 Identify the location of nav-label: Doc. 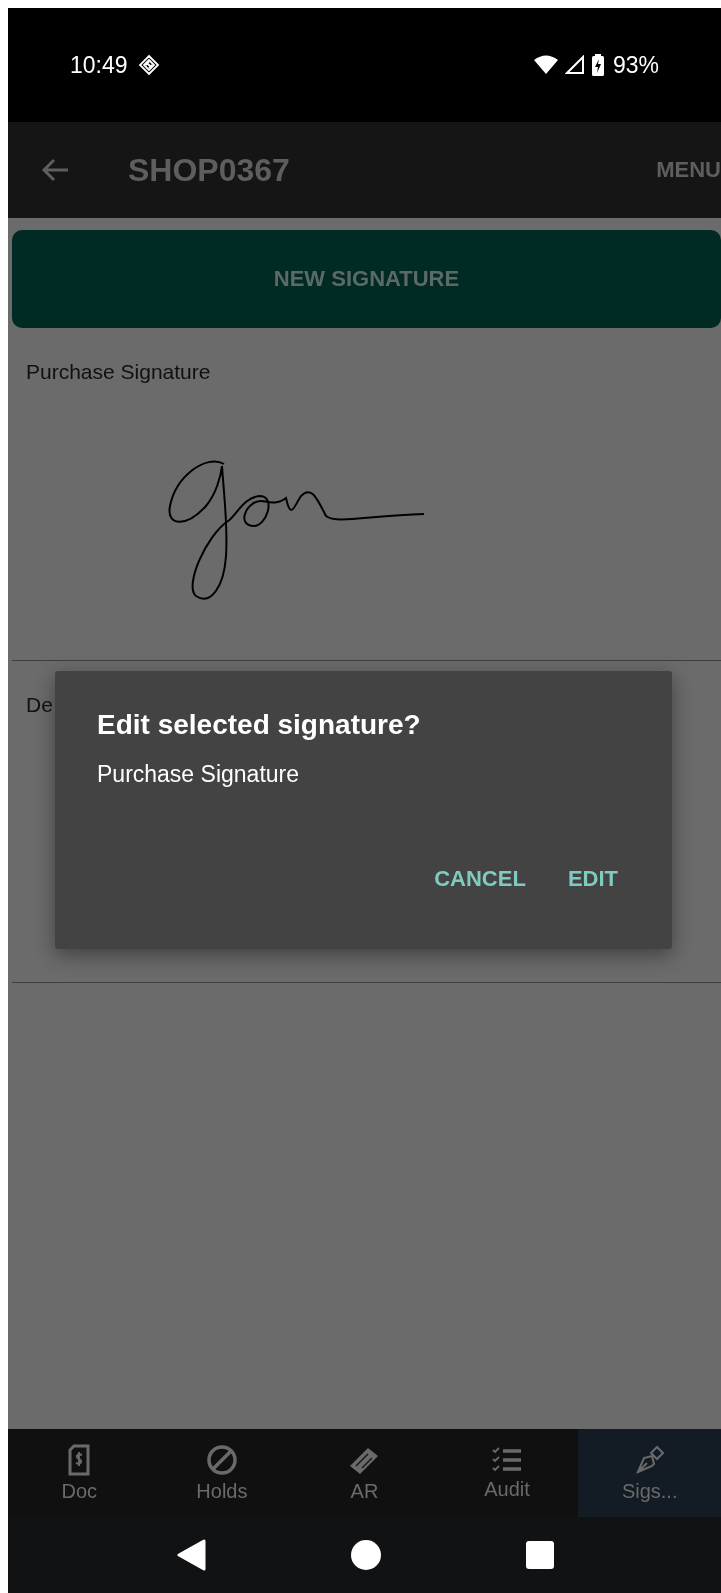
(79, 1491).